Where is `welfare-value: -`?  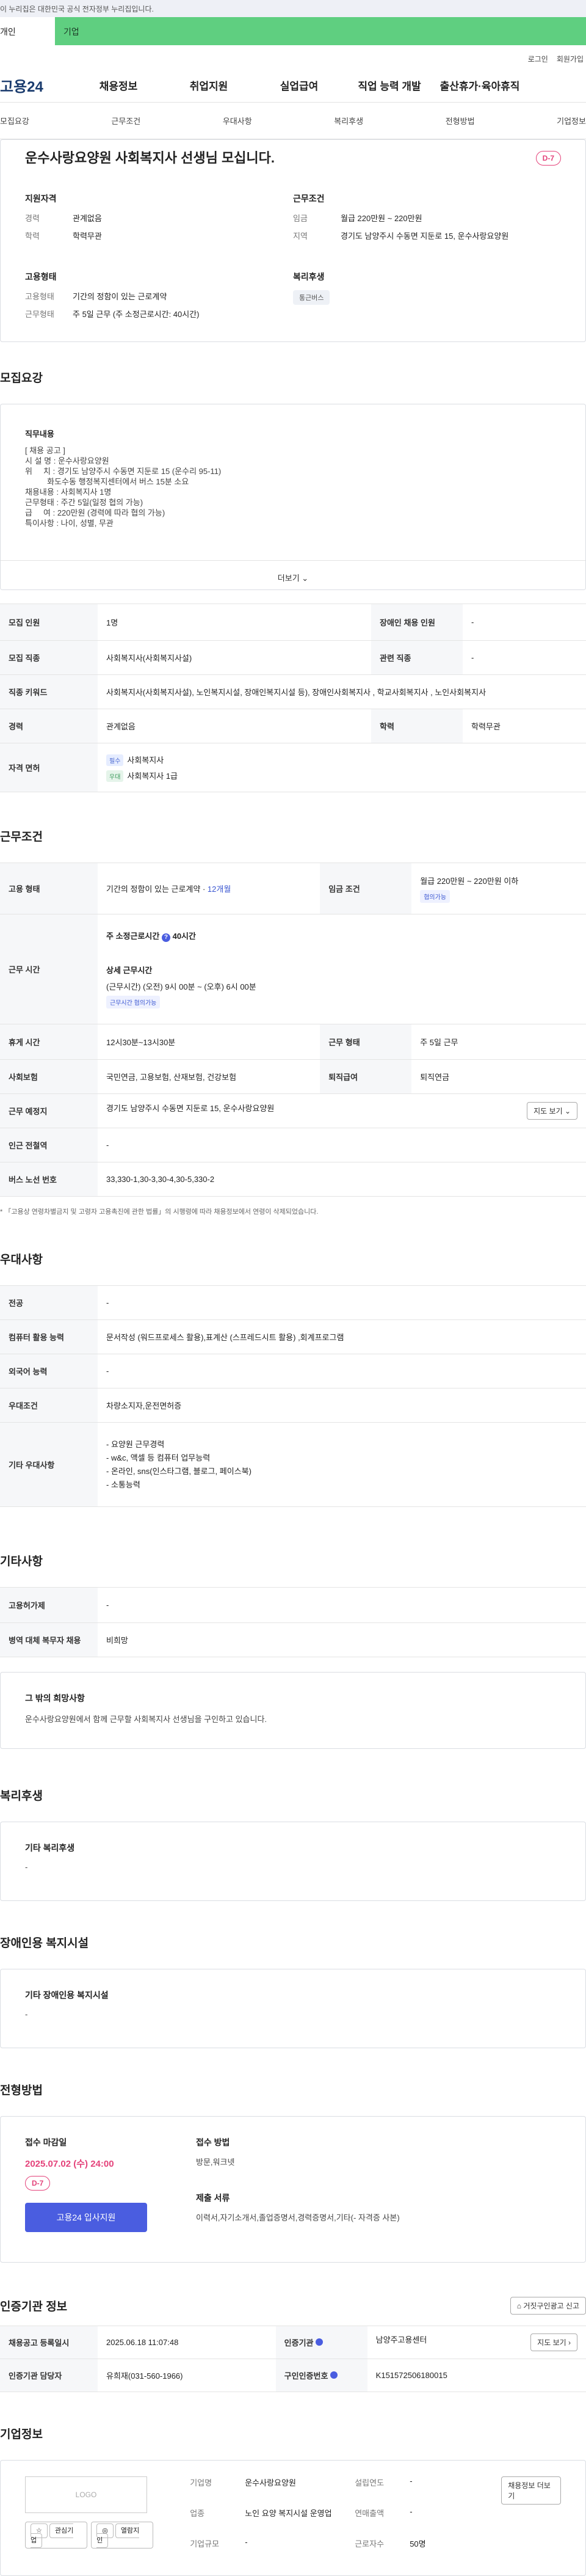 welfare-value: - is located at coordinates (26, 1867).